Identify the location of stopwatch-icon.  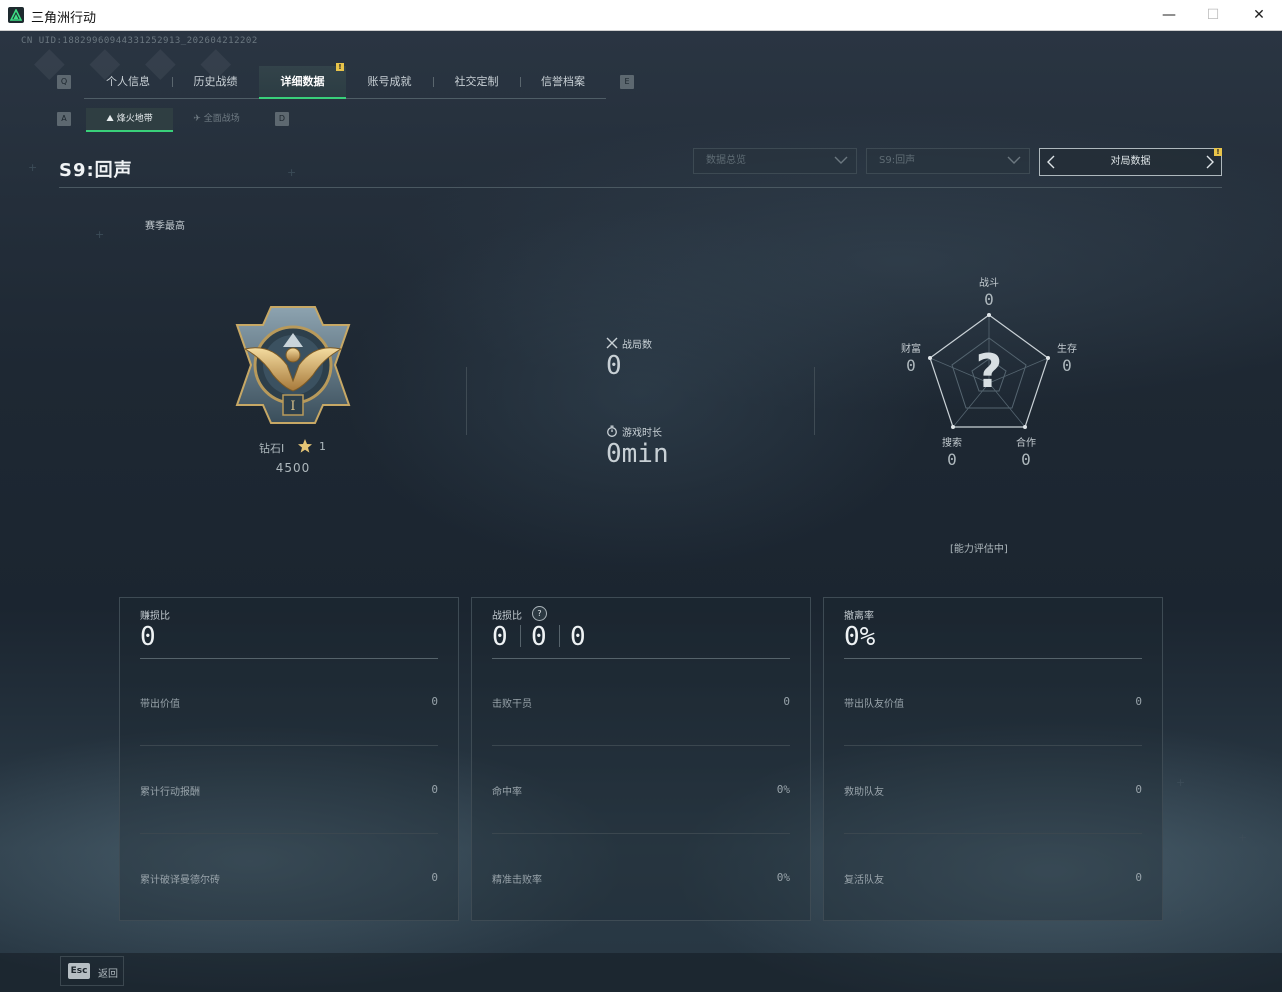
(612, 431).